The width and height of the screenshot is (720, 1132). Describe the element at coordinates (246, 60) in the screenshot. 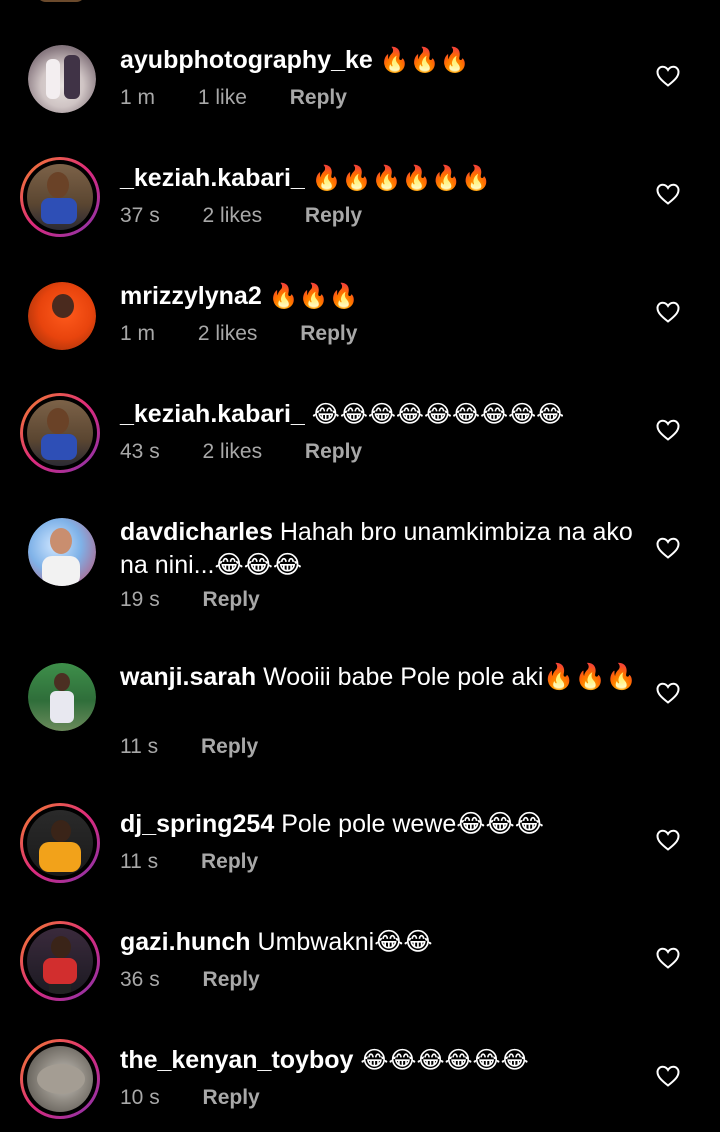

I see `comment-username: ayubphotography_ke` at that location.